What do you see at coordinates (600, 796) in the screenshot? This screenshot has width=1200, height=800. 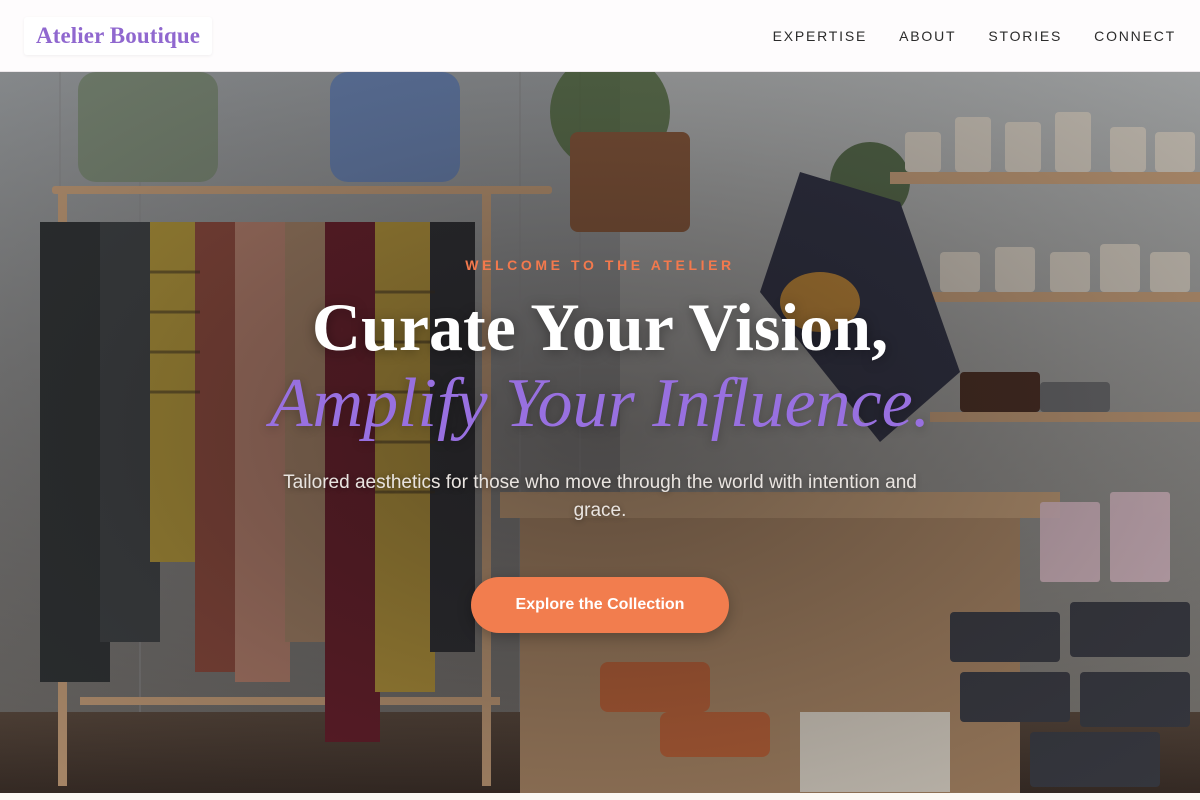 I see `page-bottom-edge` at bounding box center [600, 796].